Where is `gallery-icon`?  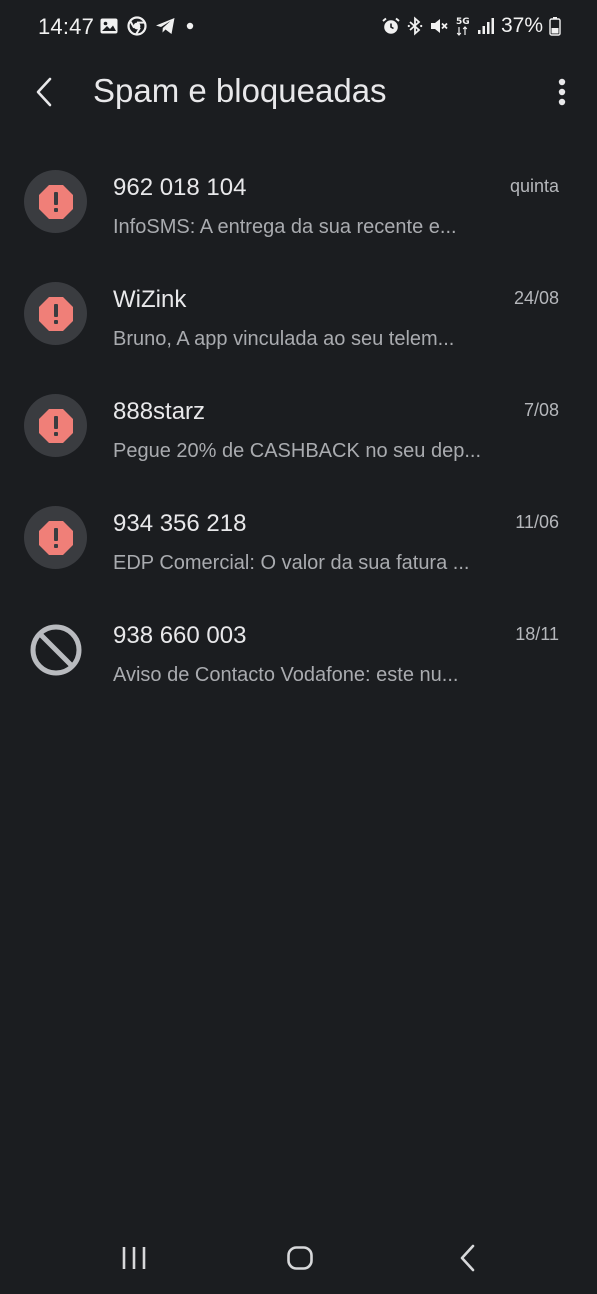 gallery-icon is located at coordinates (109, 26).